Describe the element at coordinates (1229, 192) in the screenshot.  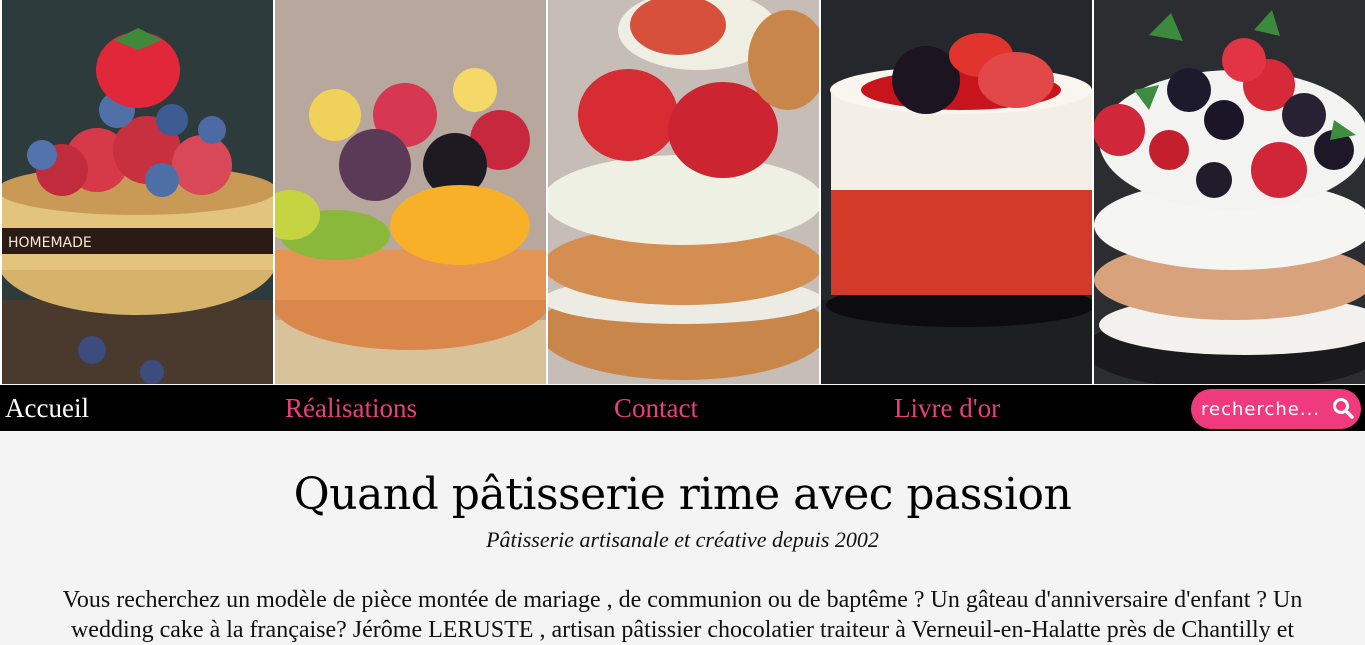
I see `pavlova-photo` at that location.